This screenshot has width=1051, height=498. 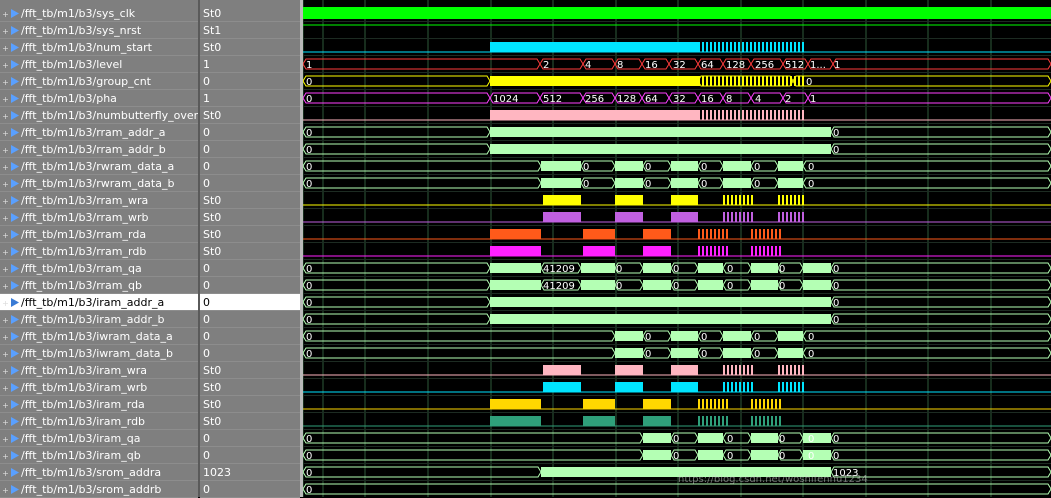 What do you see at coordinates (99, 268) in the screenshot?
I see `signal-name-row: + /fft_tb/m1/b3/rram_qa` at bounding box center [99, 268].